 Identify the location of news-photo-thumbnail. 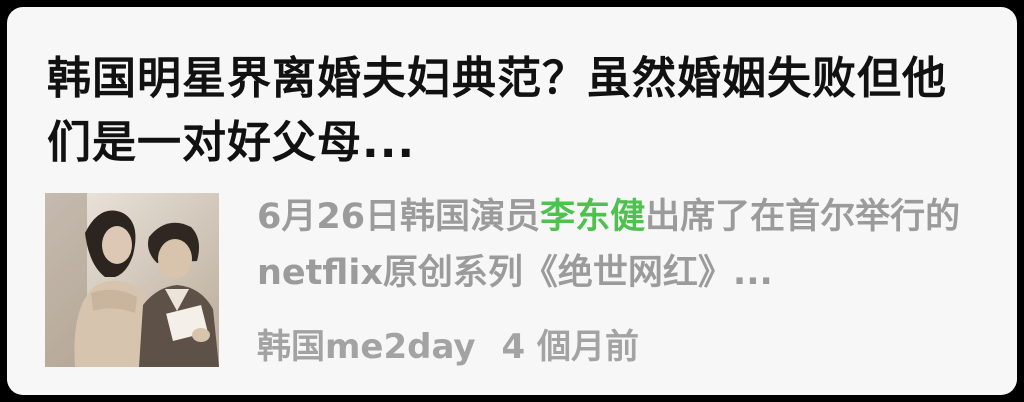
(132, 280).